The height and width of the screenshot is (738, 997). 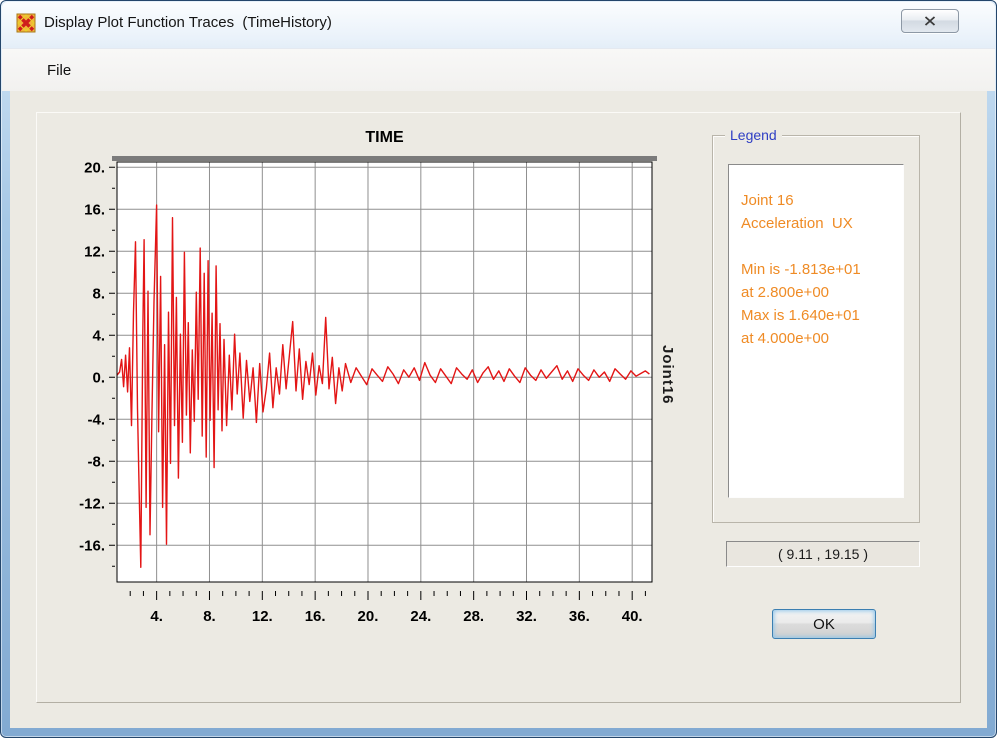 What do you see at coordinates (526, 616) in the screenshot?
I see `svg-text: 32.` at bounding box center [526, 616].